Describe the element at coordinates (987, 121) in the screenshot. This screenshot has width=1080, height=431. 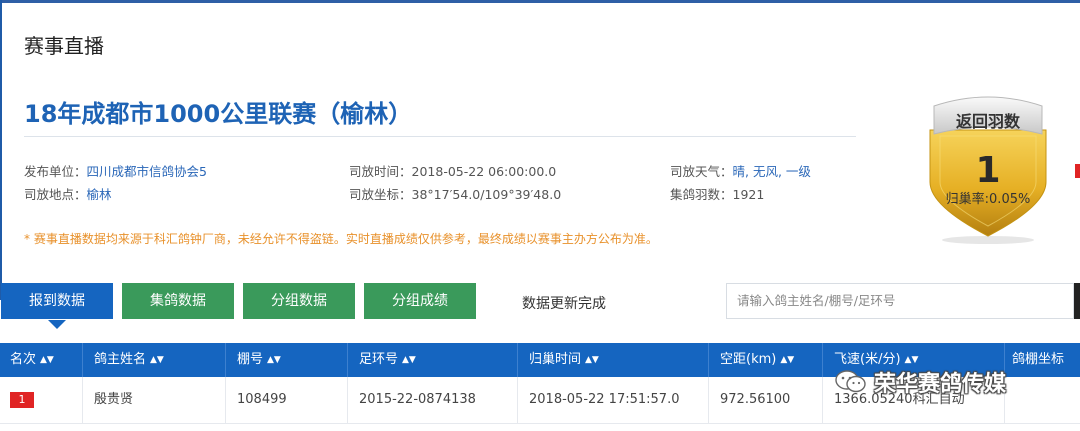
I see `medal-label: 返回羽数` at that location.